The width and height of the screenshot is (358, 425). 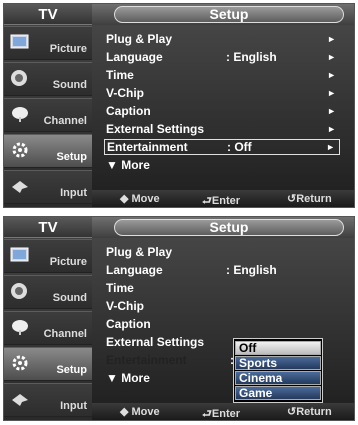 What do you see at coordinates (222, 75) in the screenshot?
I see `menu-item-time: Time ►` at bounding box center [222, 75].